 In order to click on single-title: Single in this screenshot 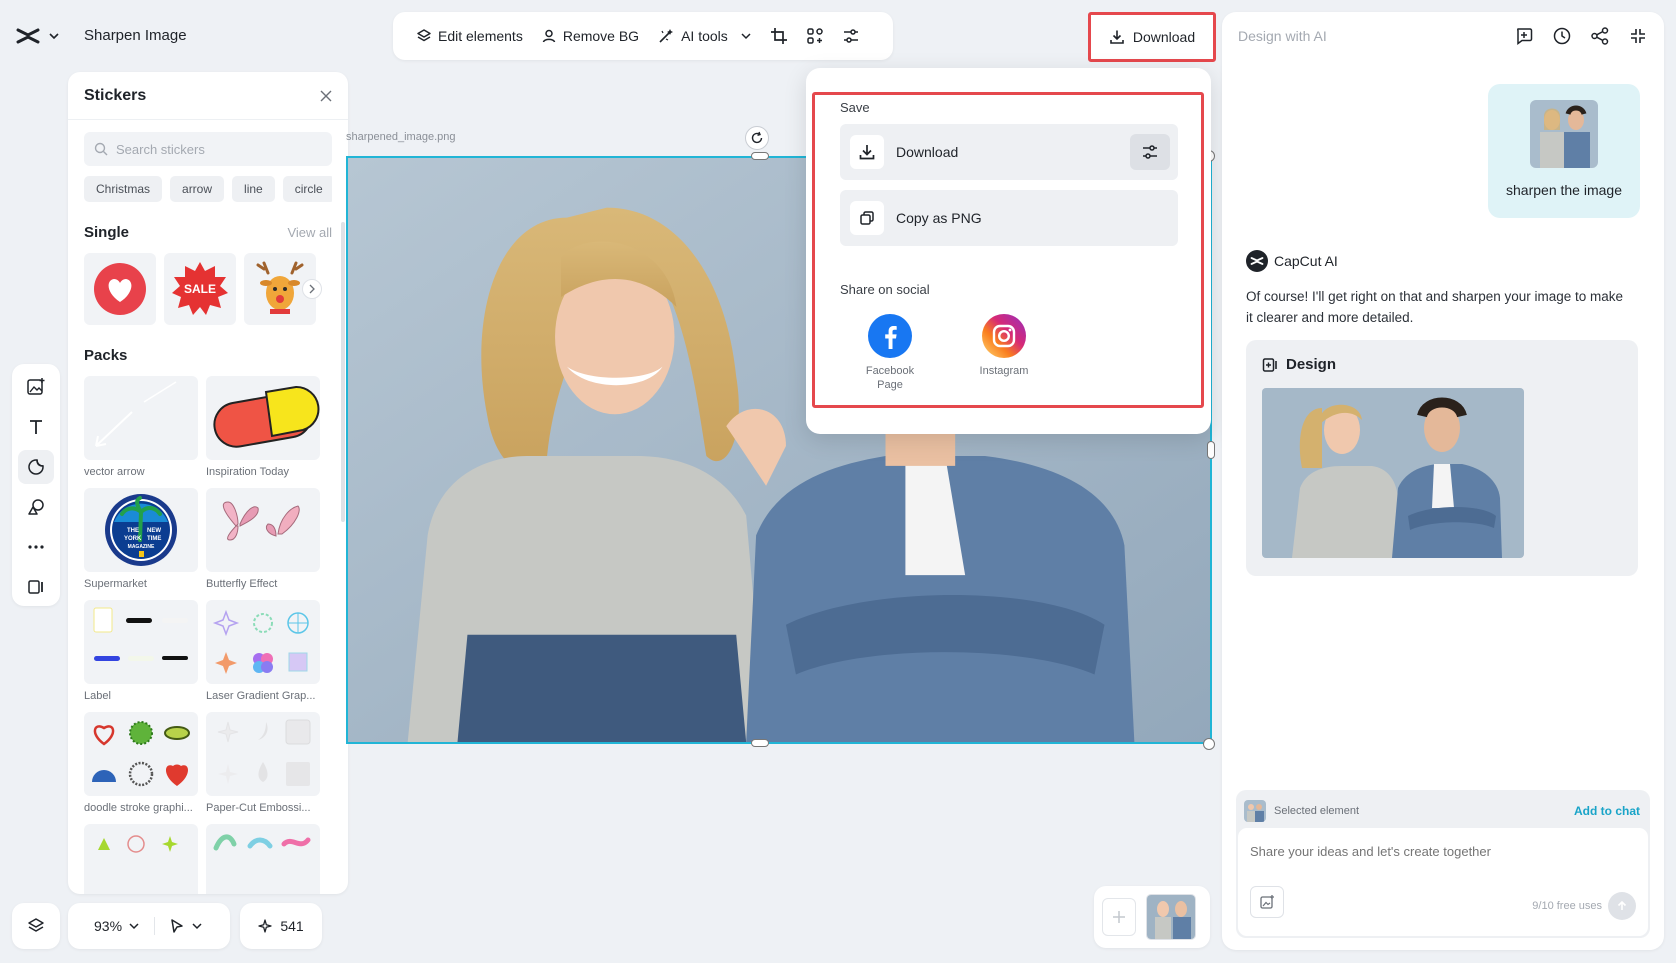, I will do `click(107, 232)`.